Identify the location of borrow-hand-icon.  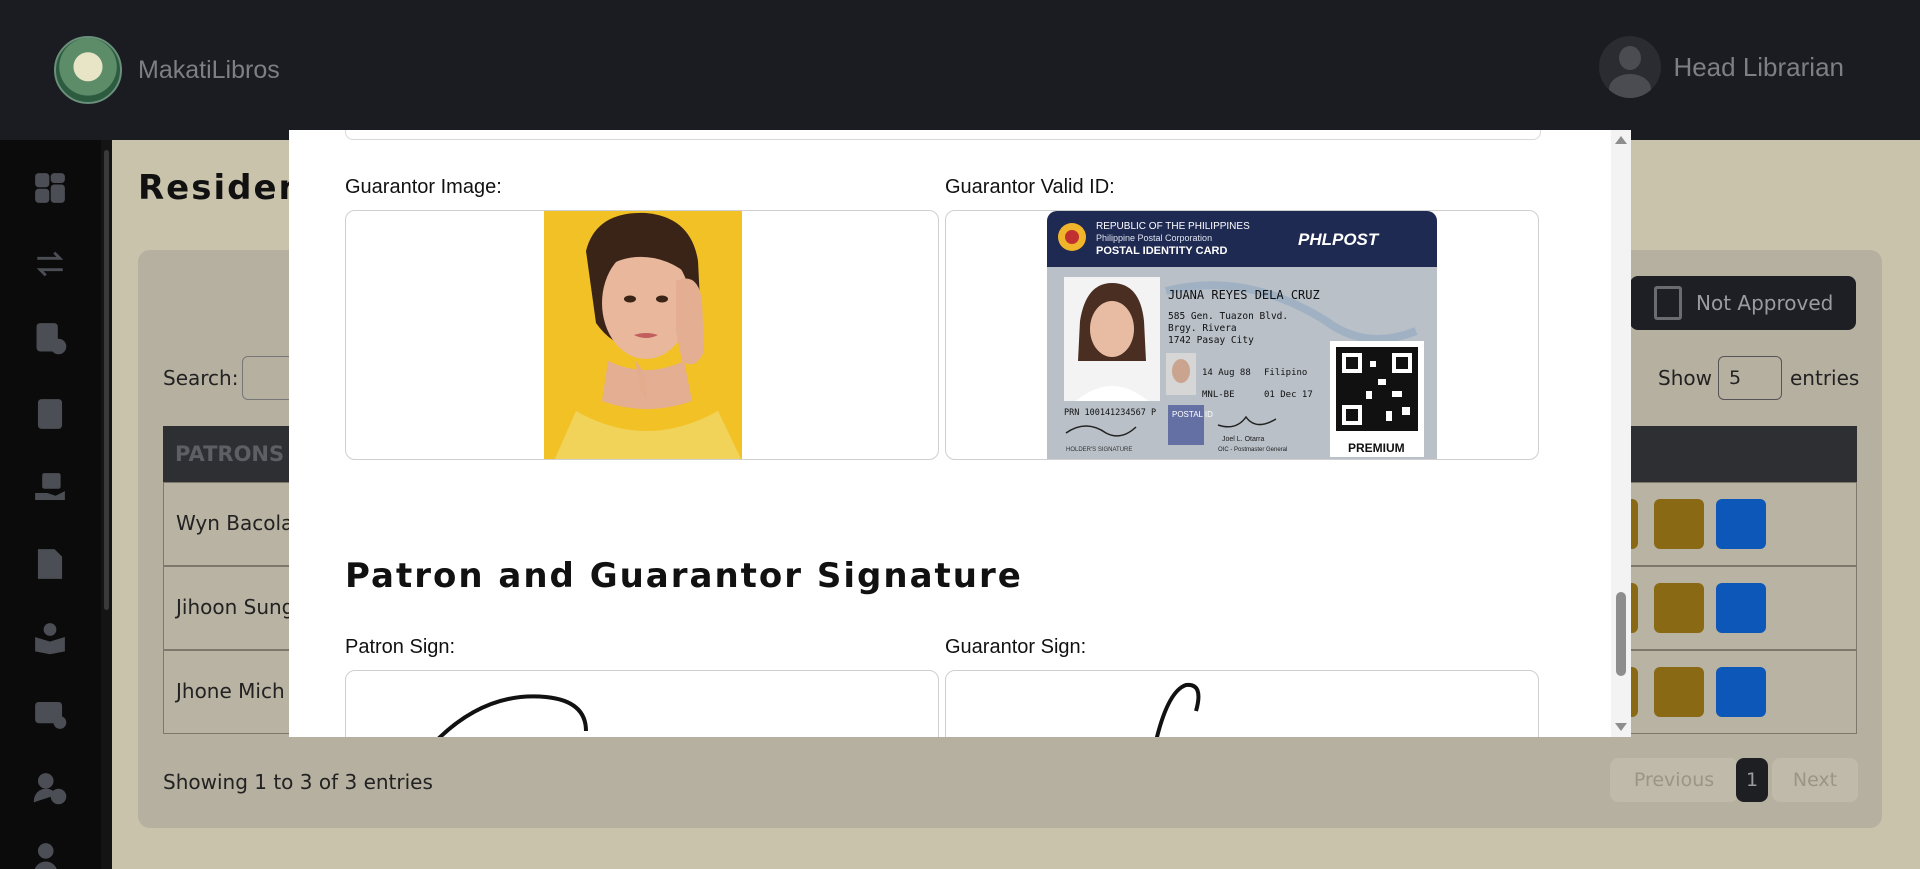
(50, 488).